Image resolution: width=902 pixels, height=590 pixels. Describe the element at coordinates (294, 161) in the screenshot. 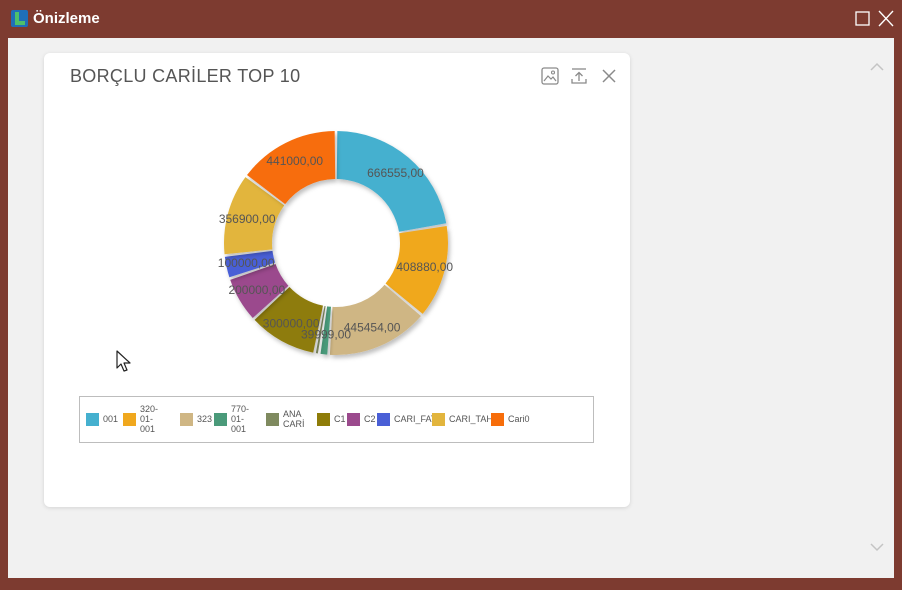

I see `slice-value-label: 441000,00` at that location.